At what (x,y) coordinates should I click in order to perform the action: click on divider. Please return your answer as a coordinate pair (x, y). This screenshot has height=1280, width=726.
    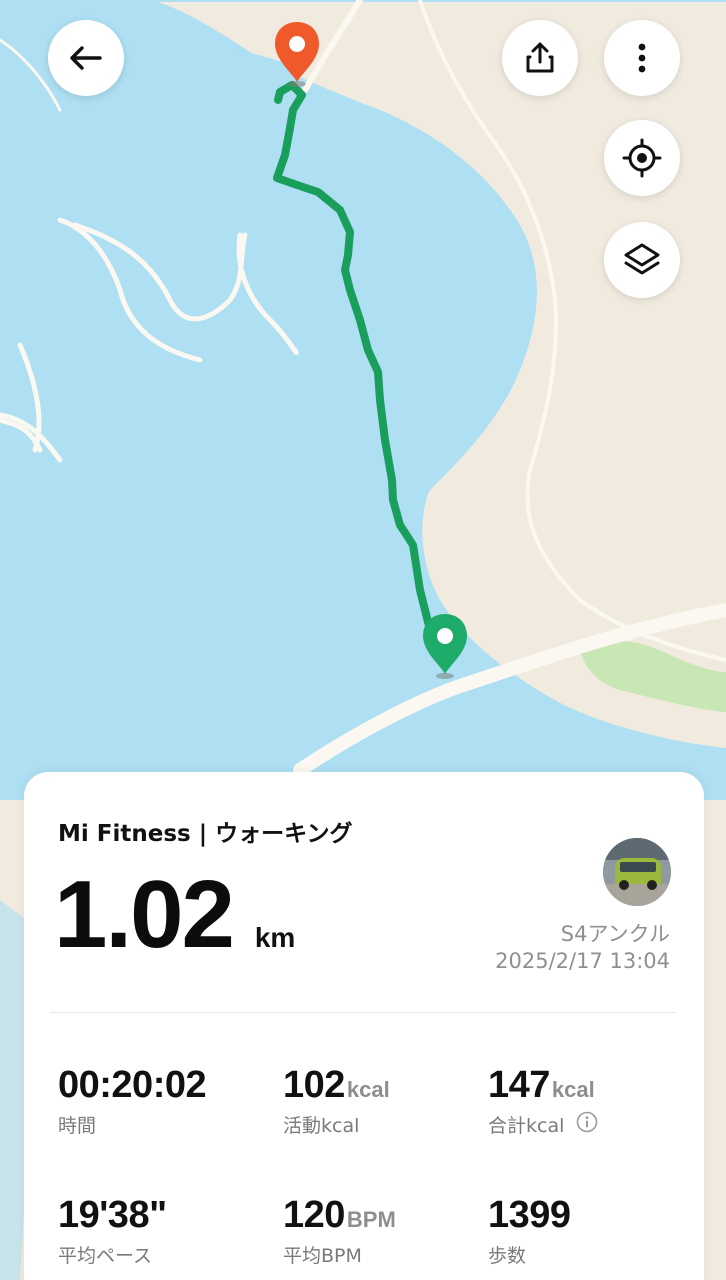
    Looking at the image, I should click on (363, 1012).